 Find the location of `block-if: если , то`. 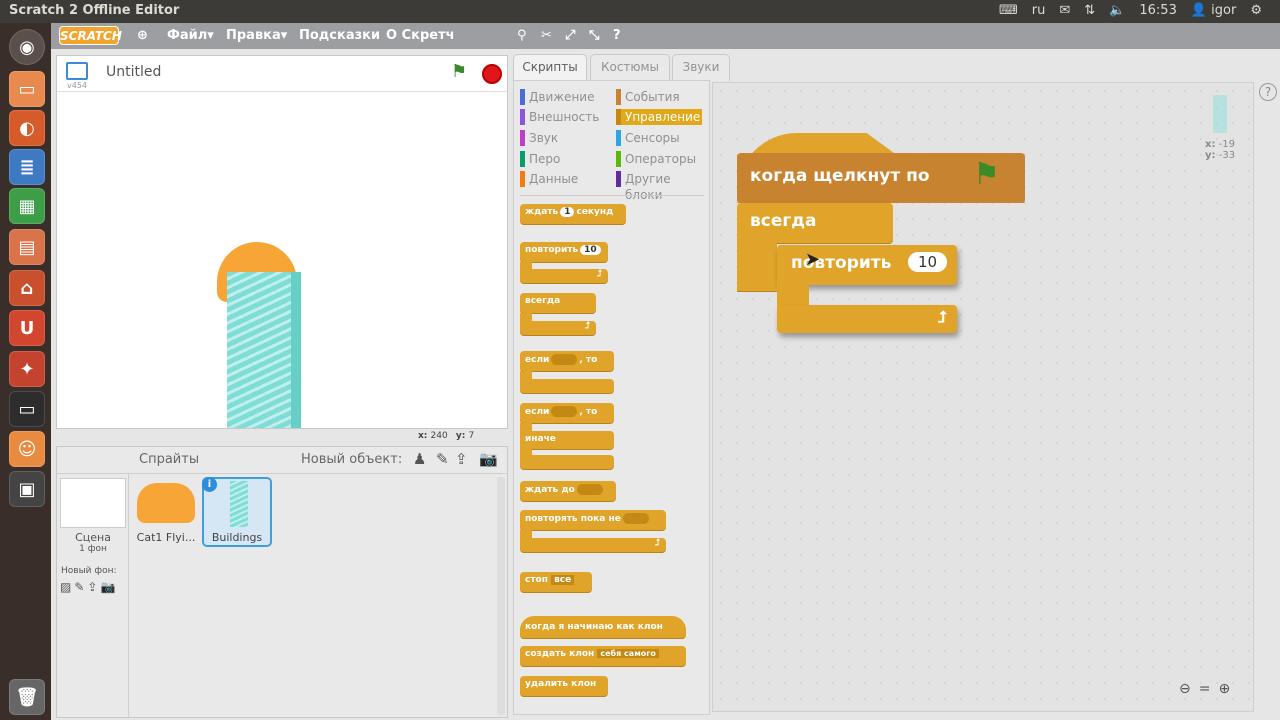

block-if: если , то is located at coordinates (567, 361).